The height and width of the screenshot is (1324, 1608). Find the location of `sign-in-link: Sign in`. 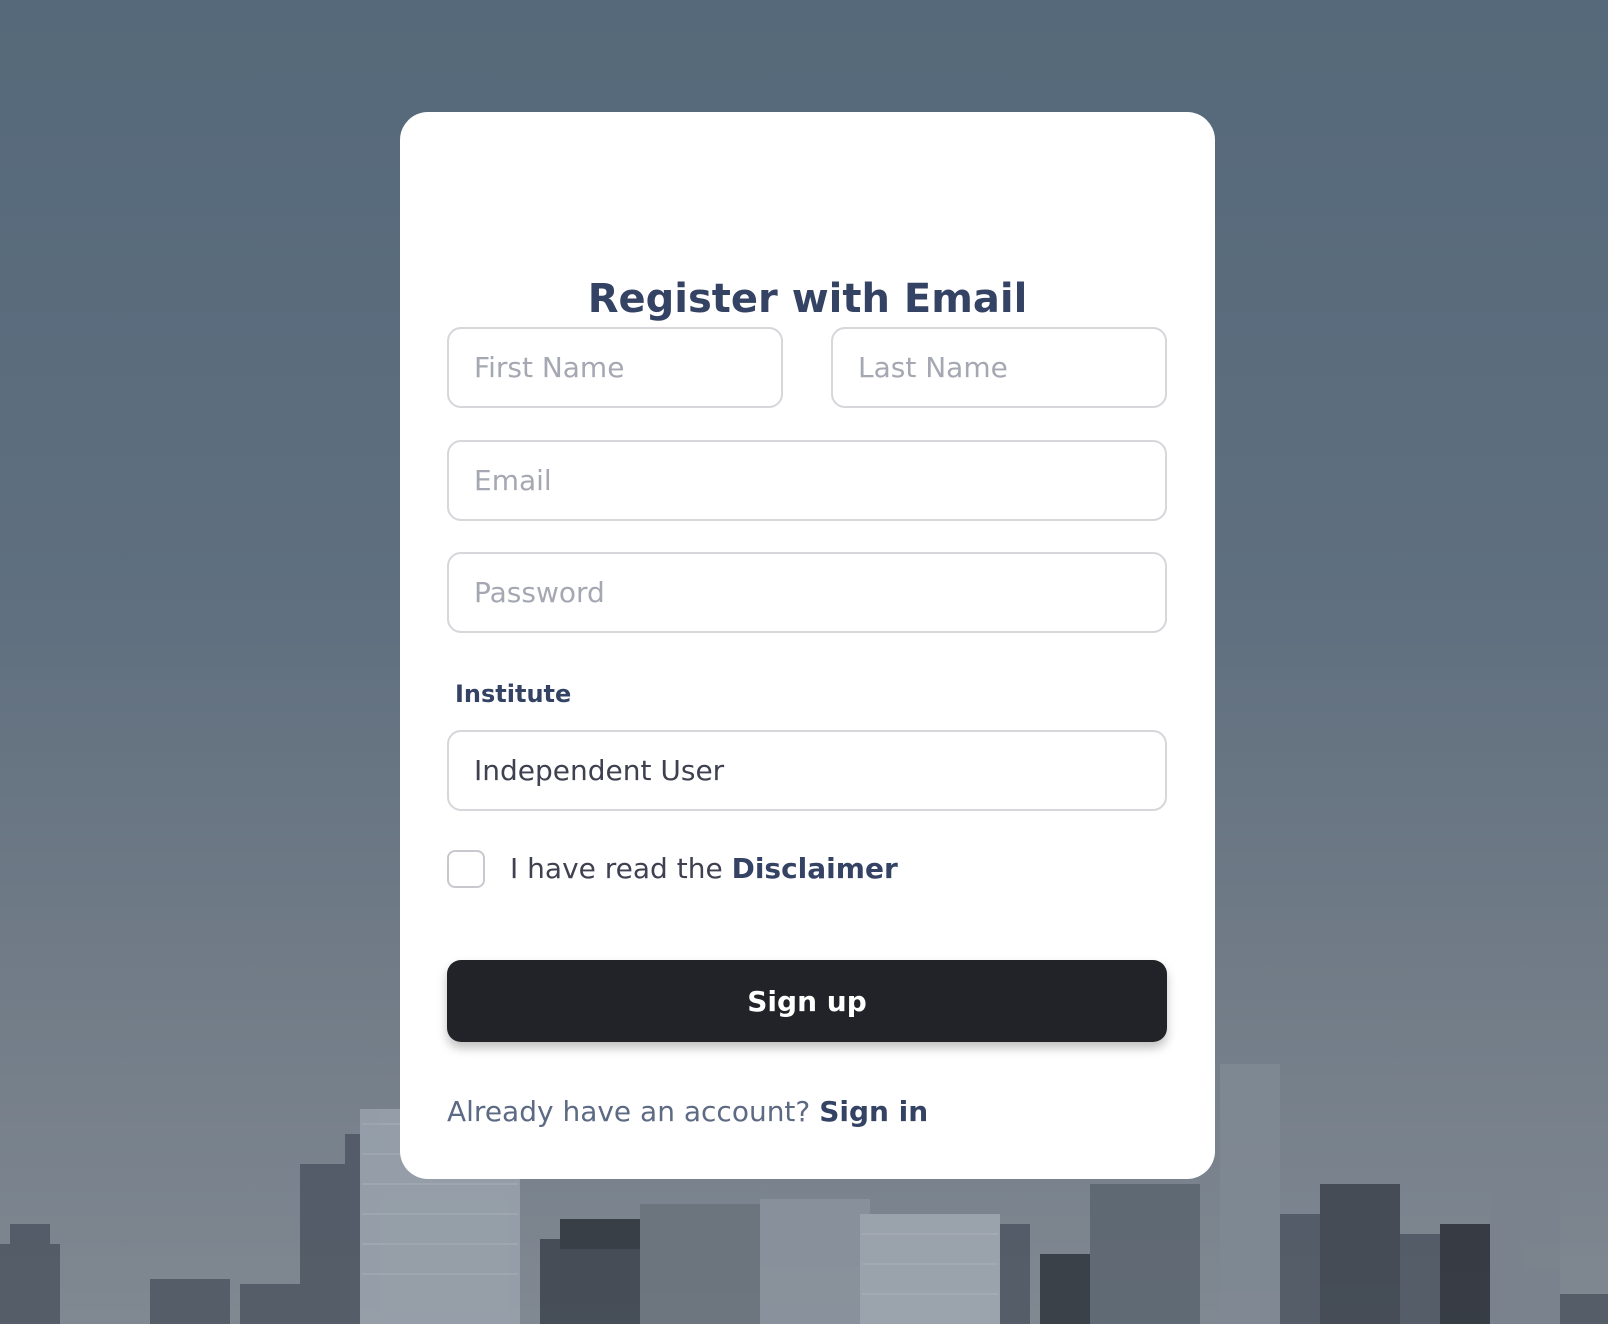

sign-in-link: Sign in is located at coordinates (873, 1111).